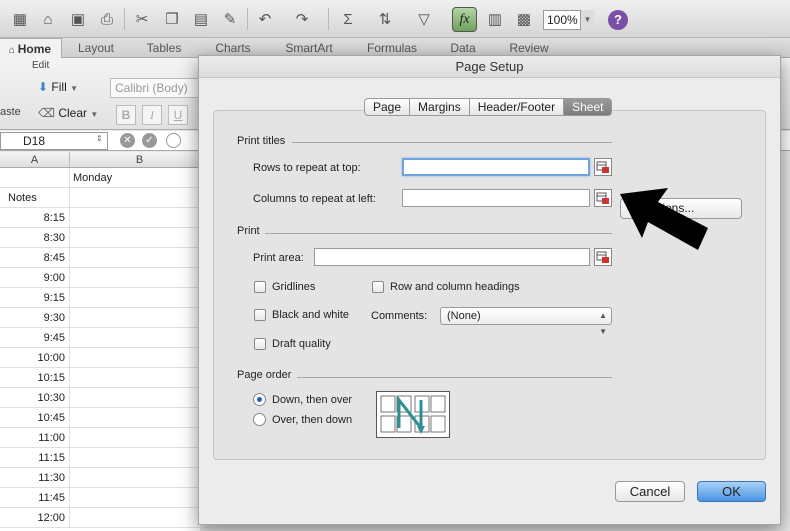 The height and width of the screenshot is (531, 790). I want to click on gallery-icon: ▥, so click(495, 19).